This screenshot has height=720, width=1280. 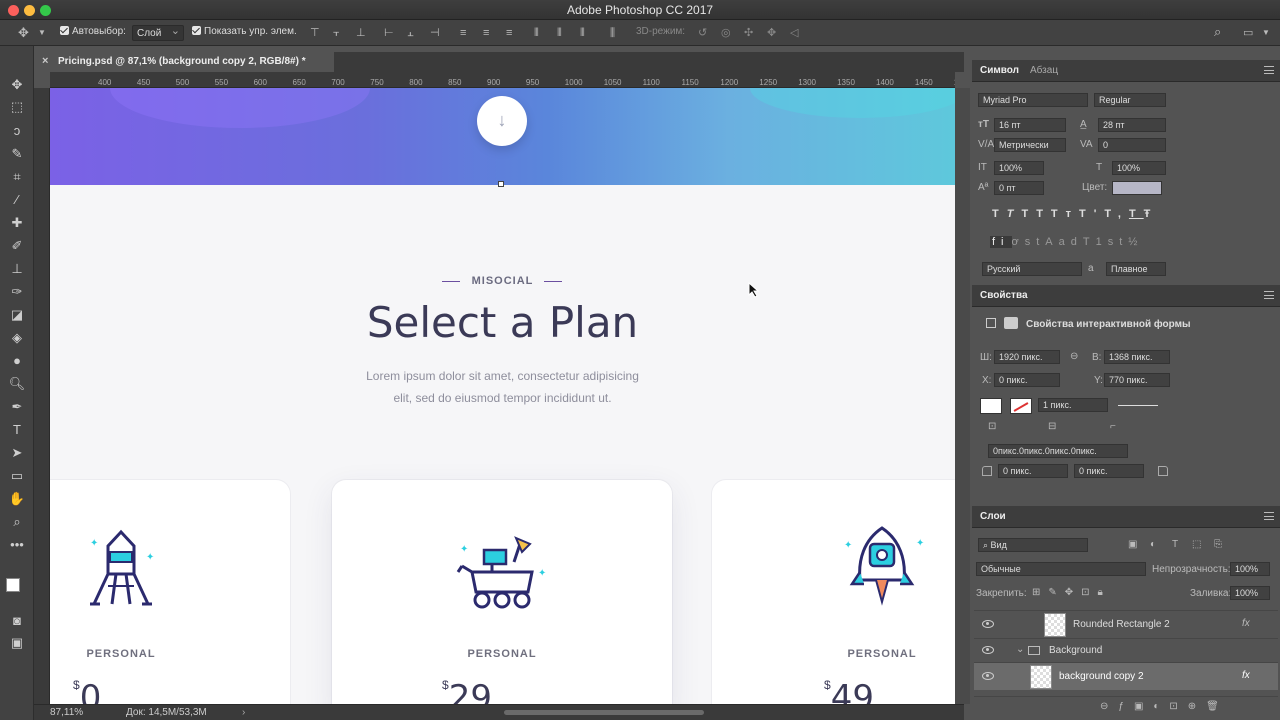 What do you see at coordinates (771, 33) in the screenshot?
I see `3d-slide-icon: ✥` at bounding box center [771, 33].